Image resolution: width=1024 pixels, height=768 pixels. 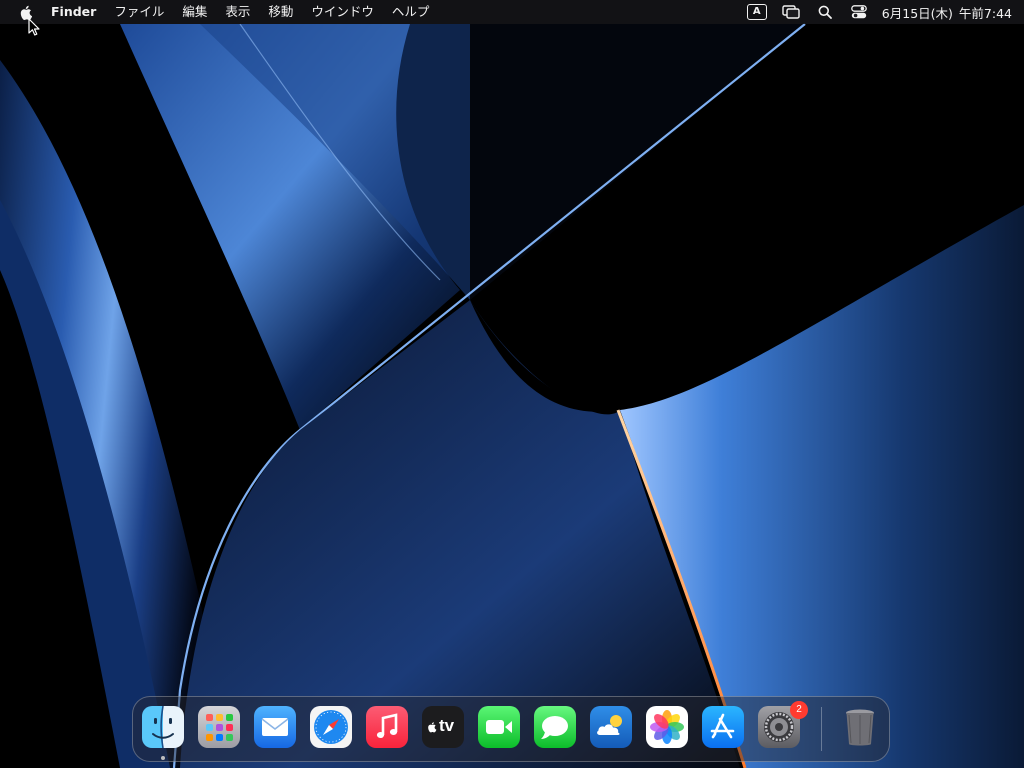 What do you see at coordinates (280, 12) in the screenshot?
I see `menu-go: 移動` at bounding box center [280, 12].